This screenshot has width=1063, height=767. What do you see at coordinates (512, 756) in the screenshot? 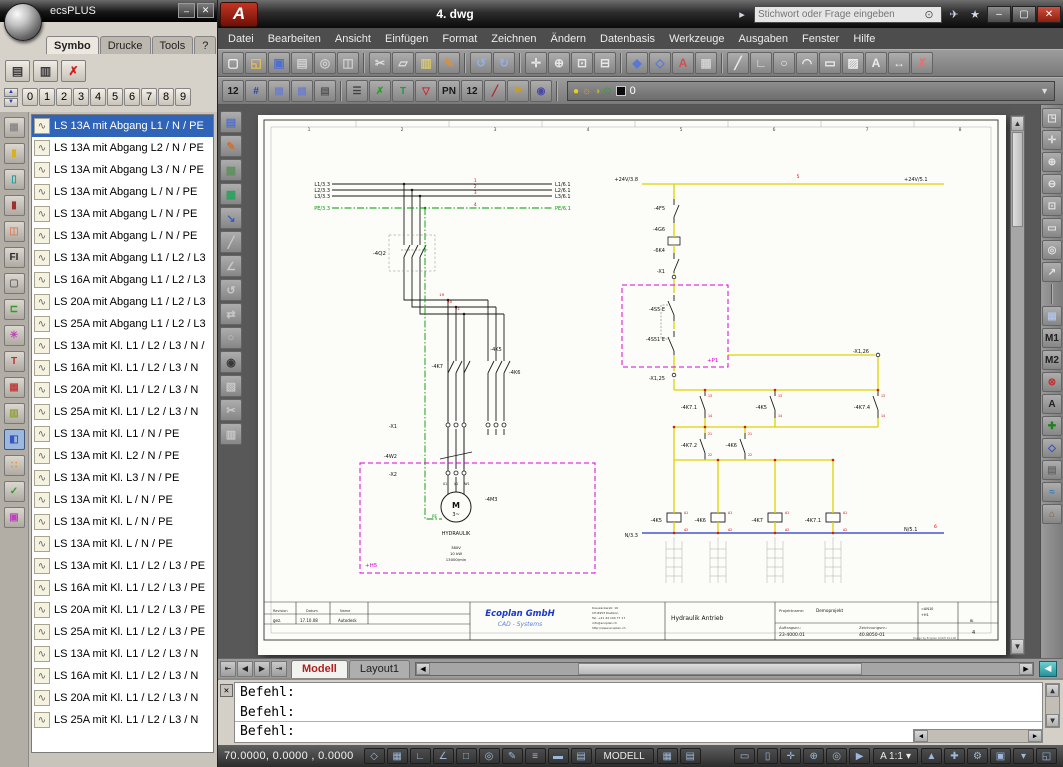
I see `status-toggle-button-dyn: ✎` at bounding box center [512, 756].